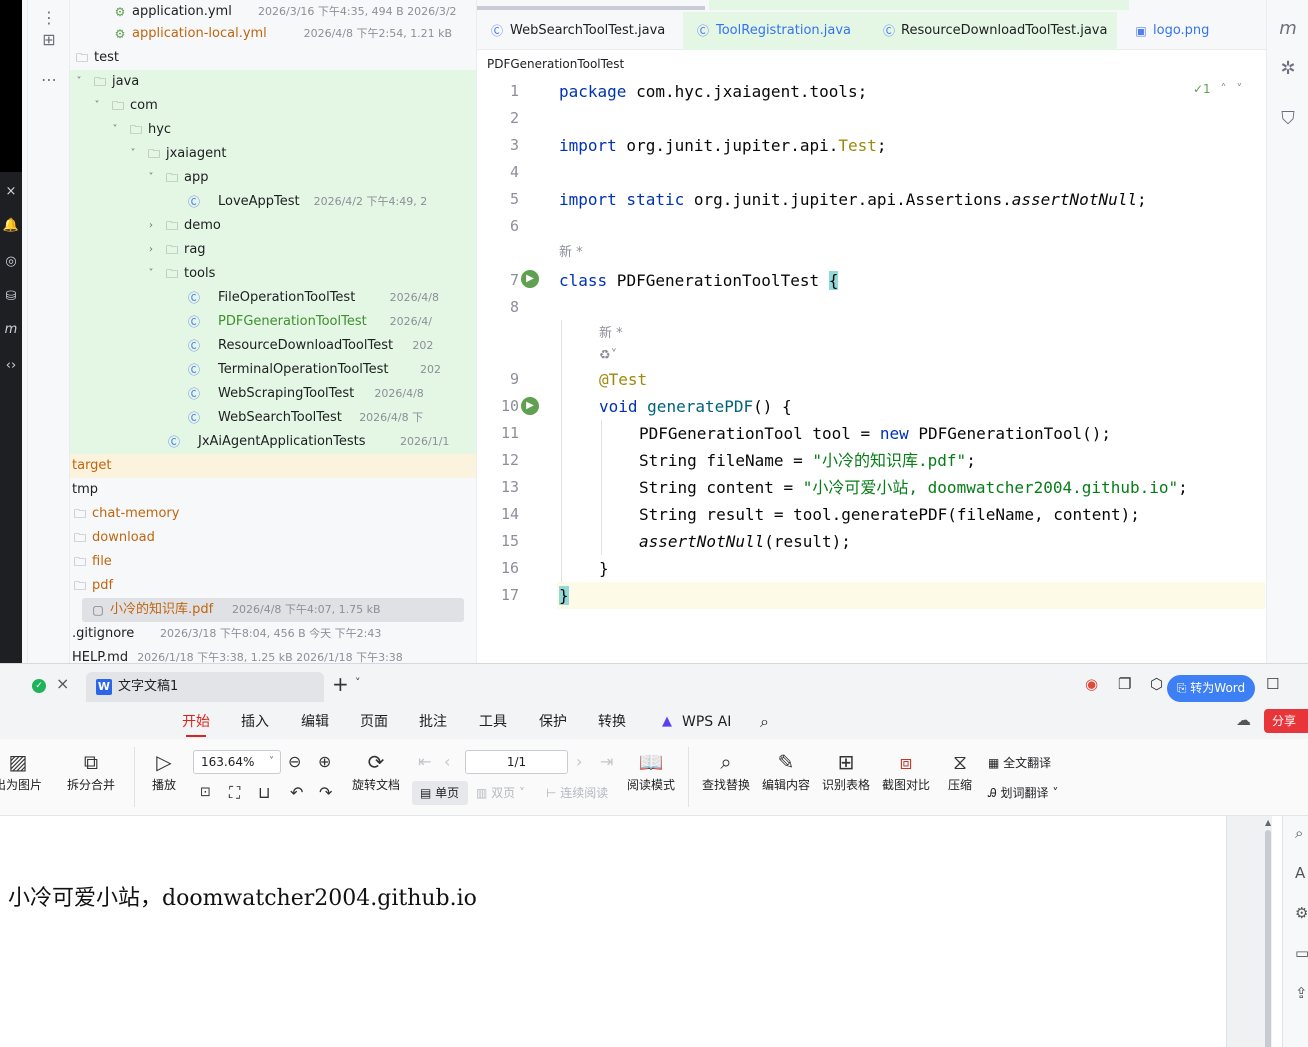  I want to click on tree-item: ˅🗀test, so click(273, 58).